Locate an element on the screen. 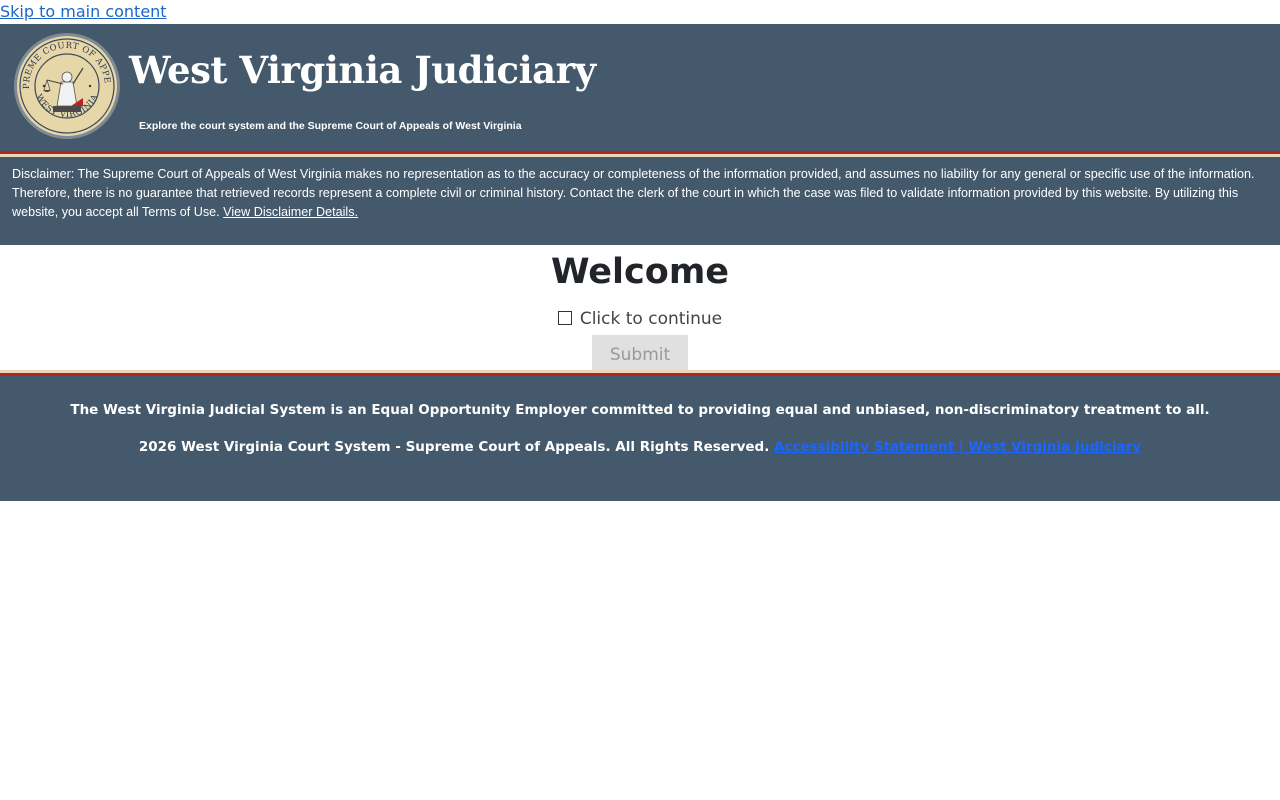 This screenshot has width=1280, height=800. welcome-heading: Welcome is located at coordinates (640, 272).